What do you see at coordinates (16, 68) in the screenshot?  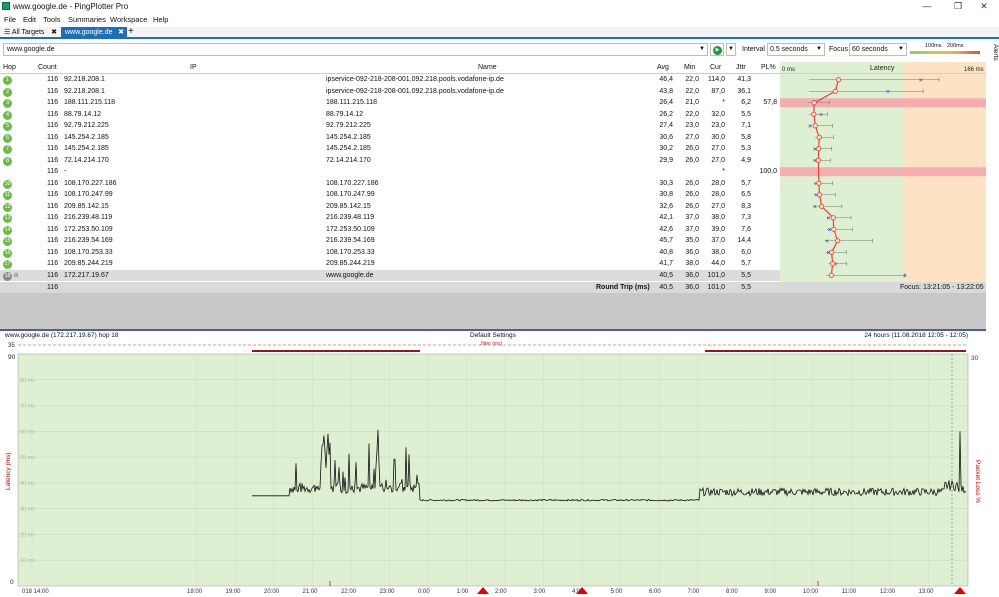 I see `header-hop: Hop` at bounding box center [16, 68].